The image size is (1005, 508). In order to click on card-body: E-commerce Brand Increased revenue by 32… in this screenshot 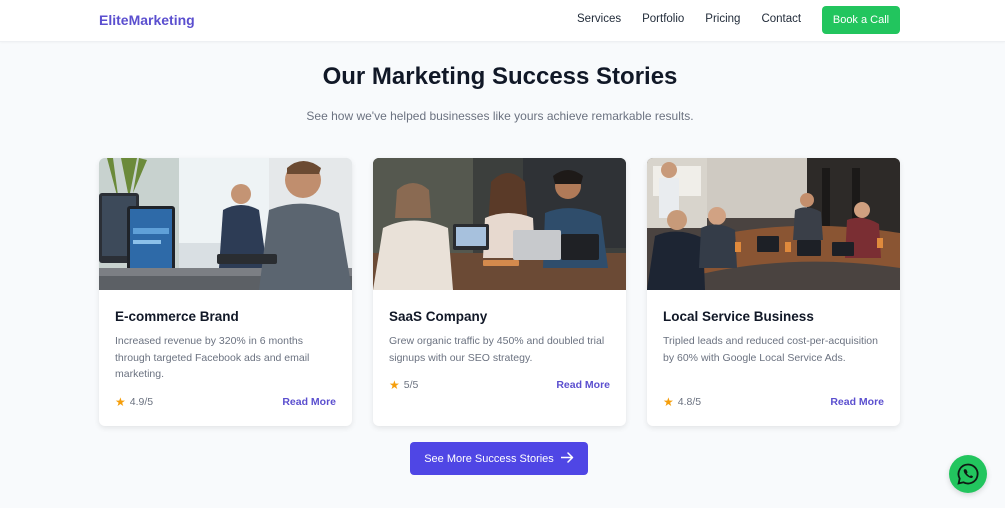, I will do `click(225, 336)`.